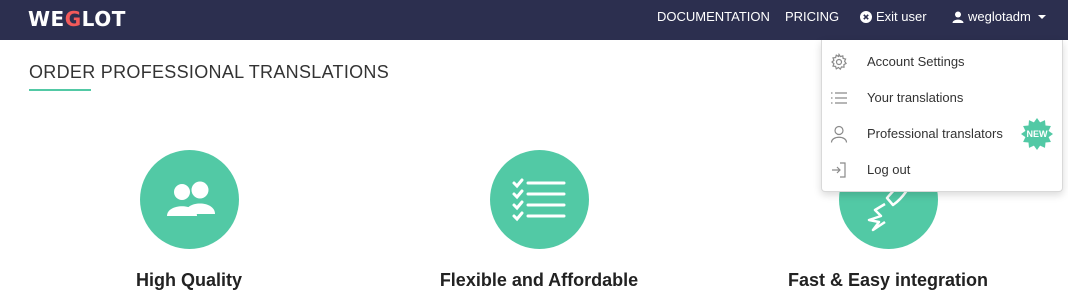 Image resolution: width=1068 pixels, height=304 pixels. What do you see at coordinates (1041, 17) in the screenshot?
I see `caret-down-icon` at bounding box center [1041, 17].